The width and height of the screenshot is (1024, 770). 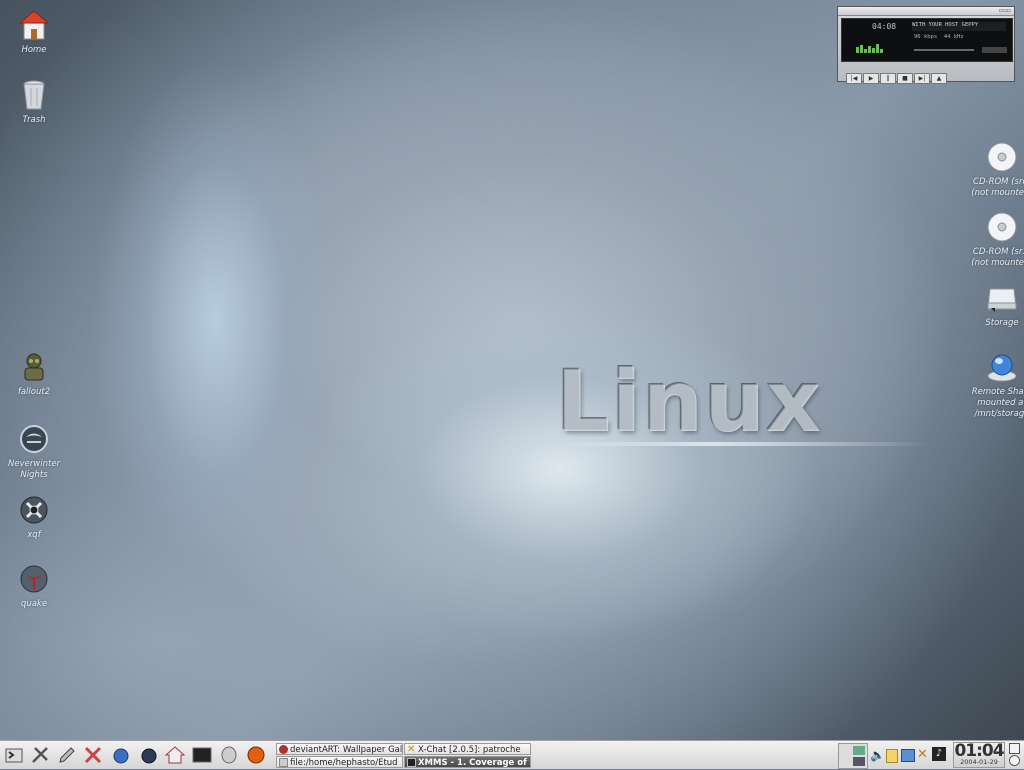 What do you see at coordinates (922, 78) in the screenshot?
I see `xmms-next-button: ▶|` at bounding box center [922, 78].